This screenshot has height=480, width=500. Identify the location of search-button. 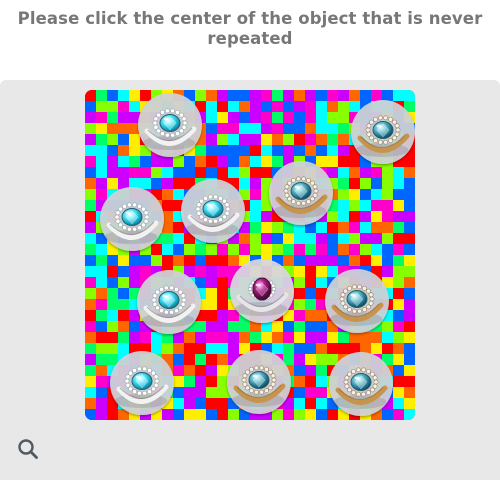
(28, 449).